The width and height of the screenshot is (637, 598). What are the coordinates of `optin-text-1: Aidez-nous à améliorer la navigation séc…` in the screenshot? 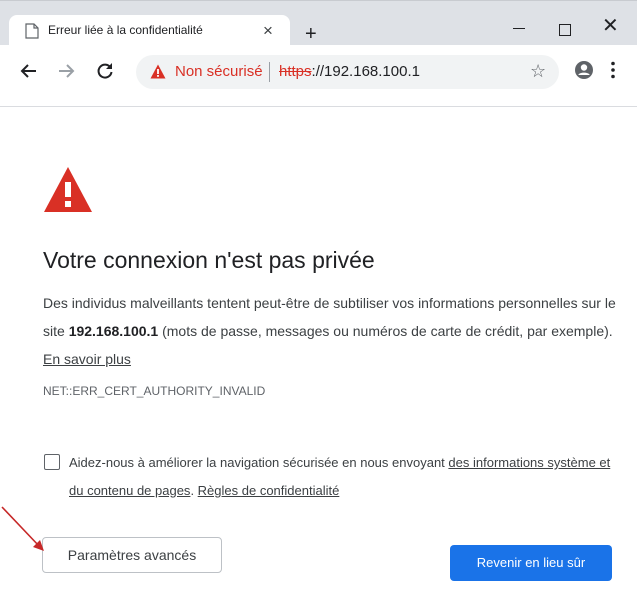 It's located at (259, 462).